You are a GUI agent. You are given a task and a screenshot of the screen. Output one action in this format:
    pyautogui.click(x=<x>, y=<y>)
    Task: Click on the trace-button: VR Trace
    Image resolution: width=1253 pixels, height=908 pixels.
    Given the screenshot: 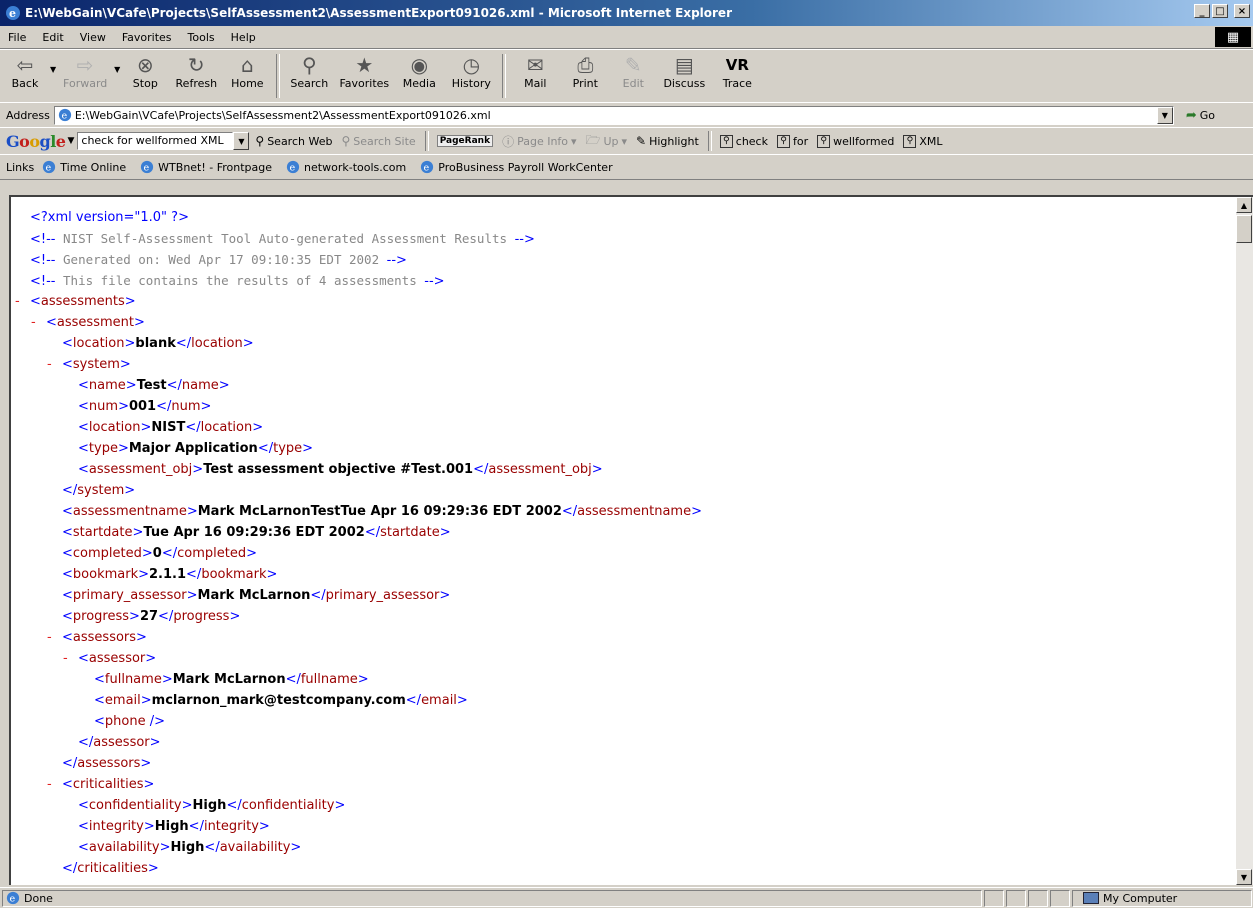 What is the action you would take?
    pyautogui.click(x=737, y=75)
    